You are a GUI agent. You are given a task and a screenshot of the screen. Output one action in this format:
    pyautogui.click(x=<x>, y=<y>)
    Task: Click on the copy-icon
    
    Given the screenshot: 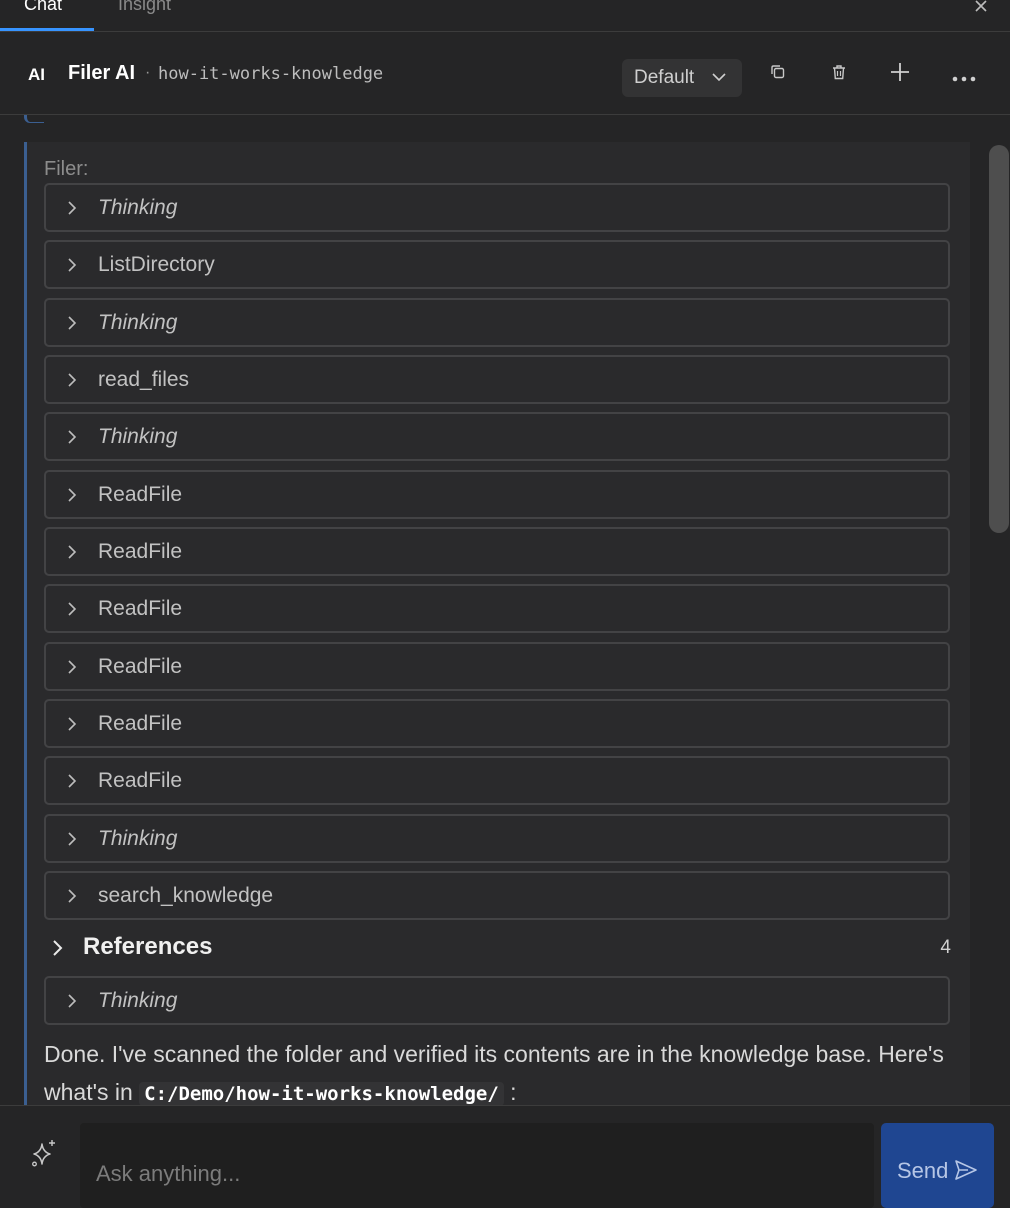 What is the action you would take?
    pyautogui.click(x=778, y=72)
    